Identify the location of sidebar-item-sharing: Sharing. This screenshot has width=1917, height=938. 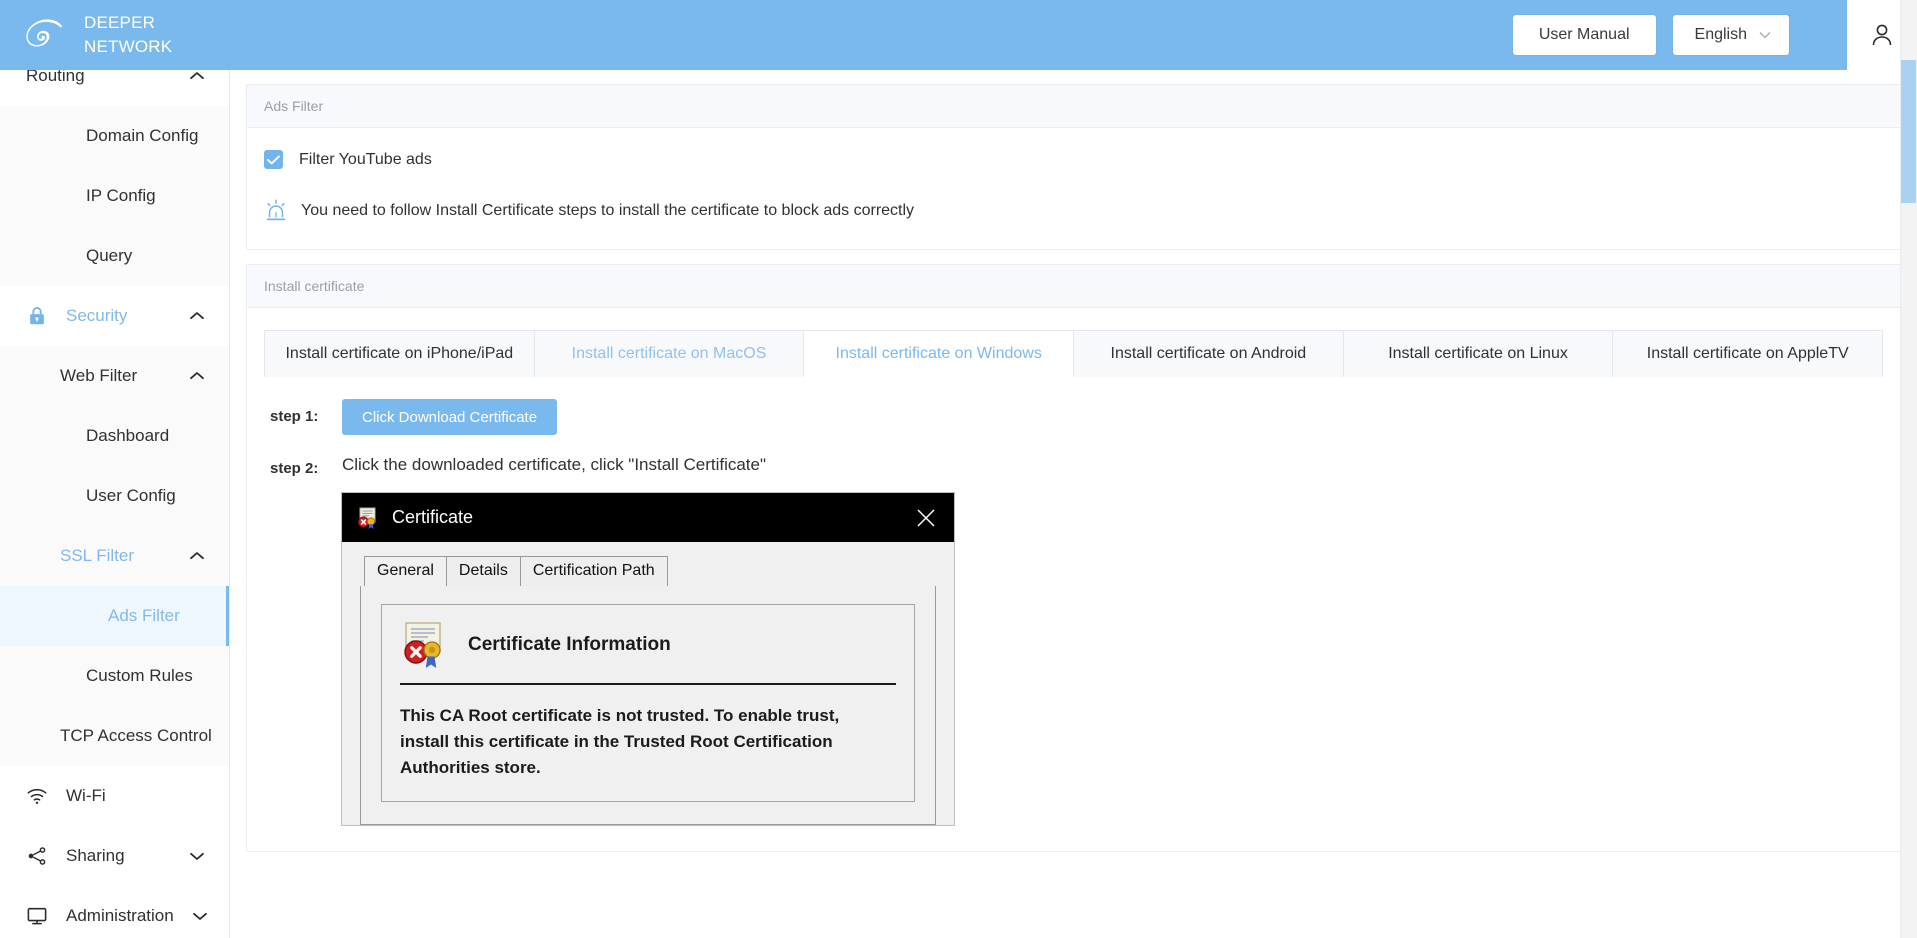
(114, 856).